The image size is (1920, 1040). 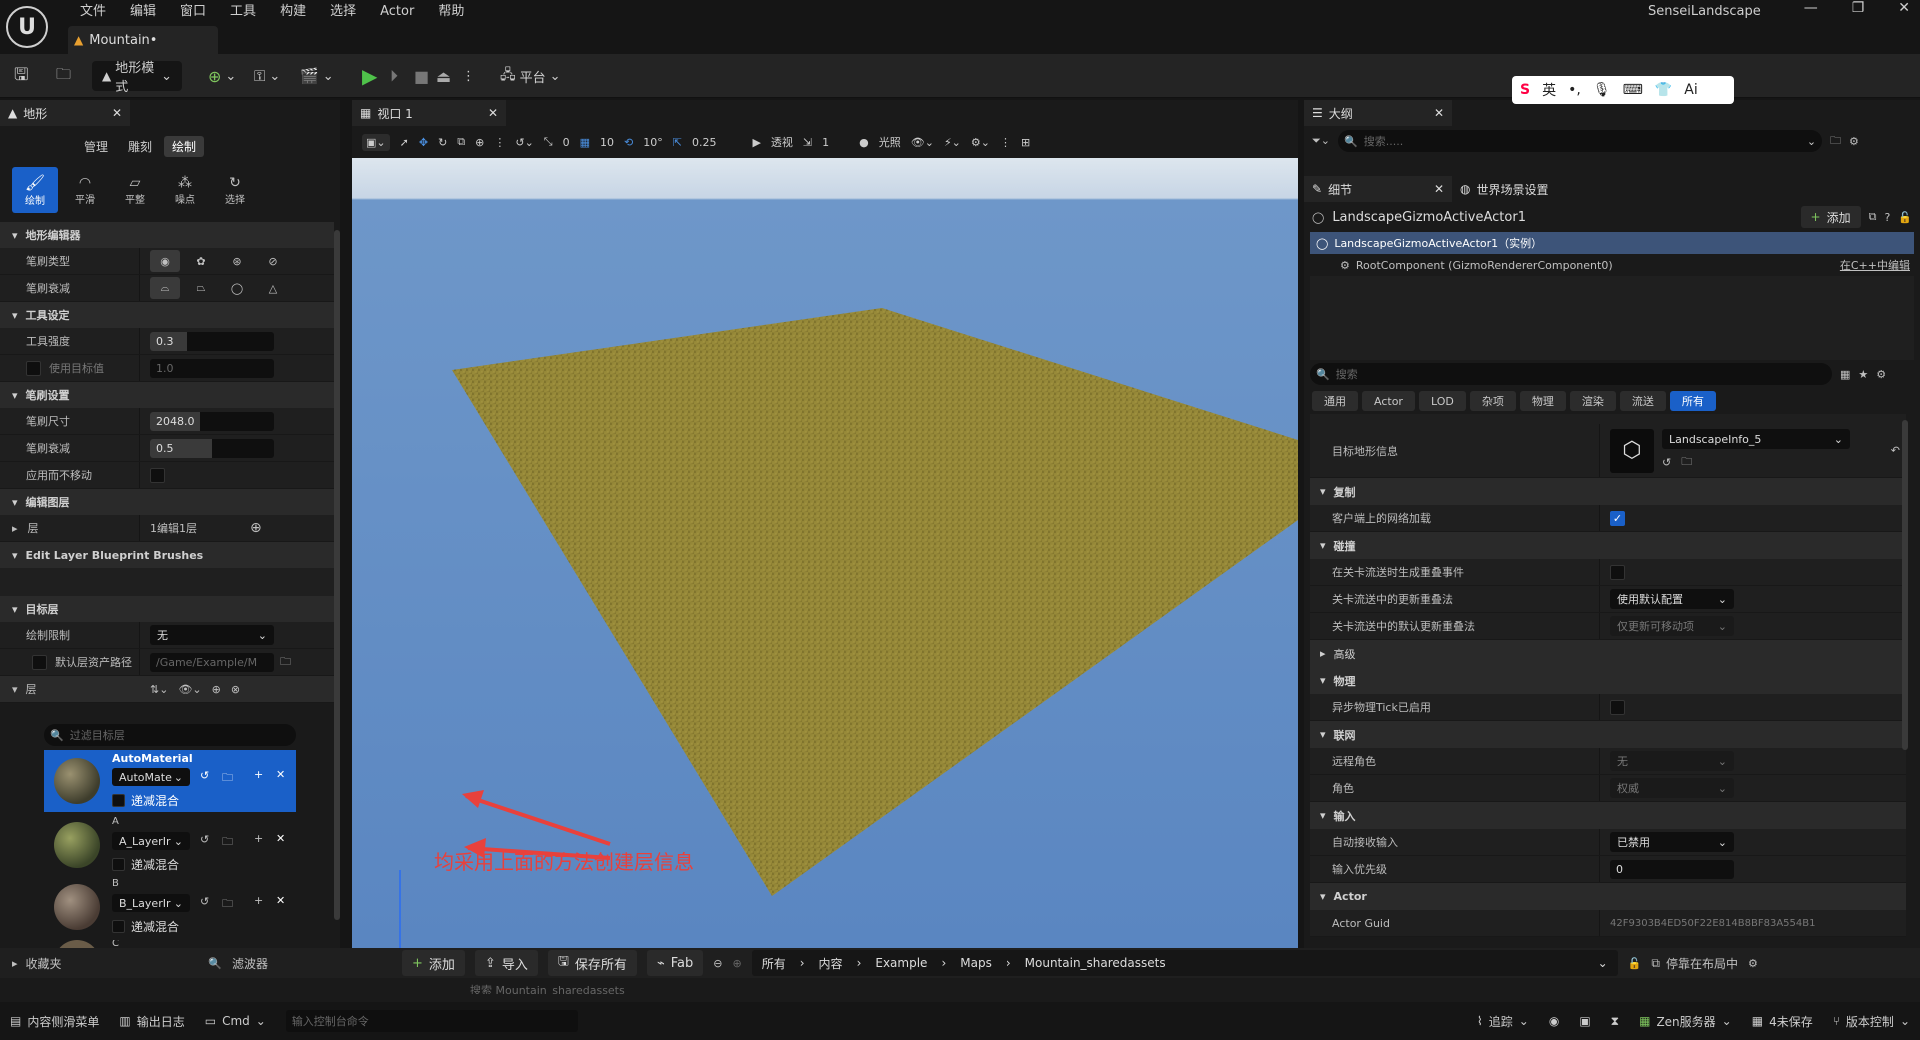 What do you see at coordinates (1503, 1021) in the screenshot?
I see `trace-dropdown: ⌇ 追踪 ⌄` at bounding box center [1503, 1021].